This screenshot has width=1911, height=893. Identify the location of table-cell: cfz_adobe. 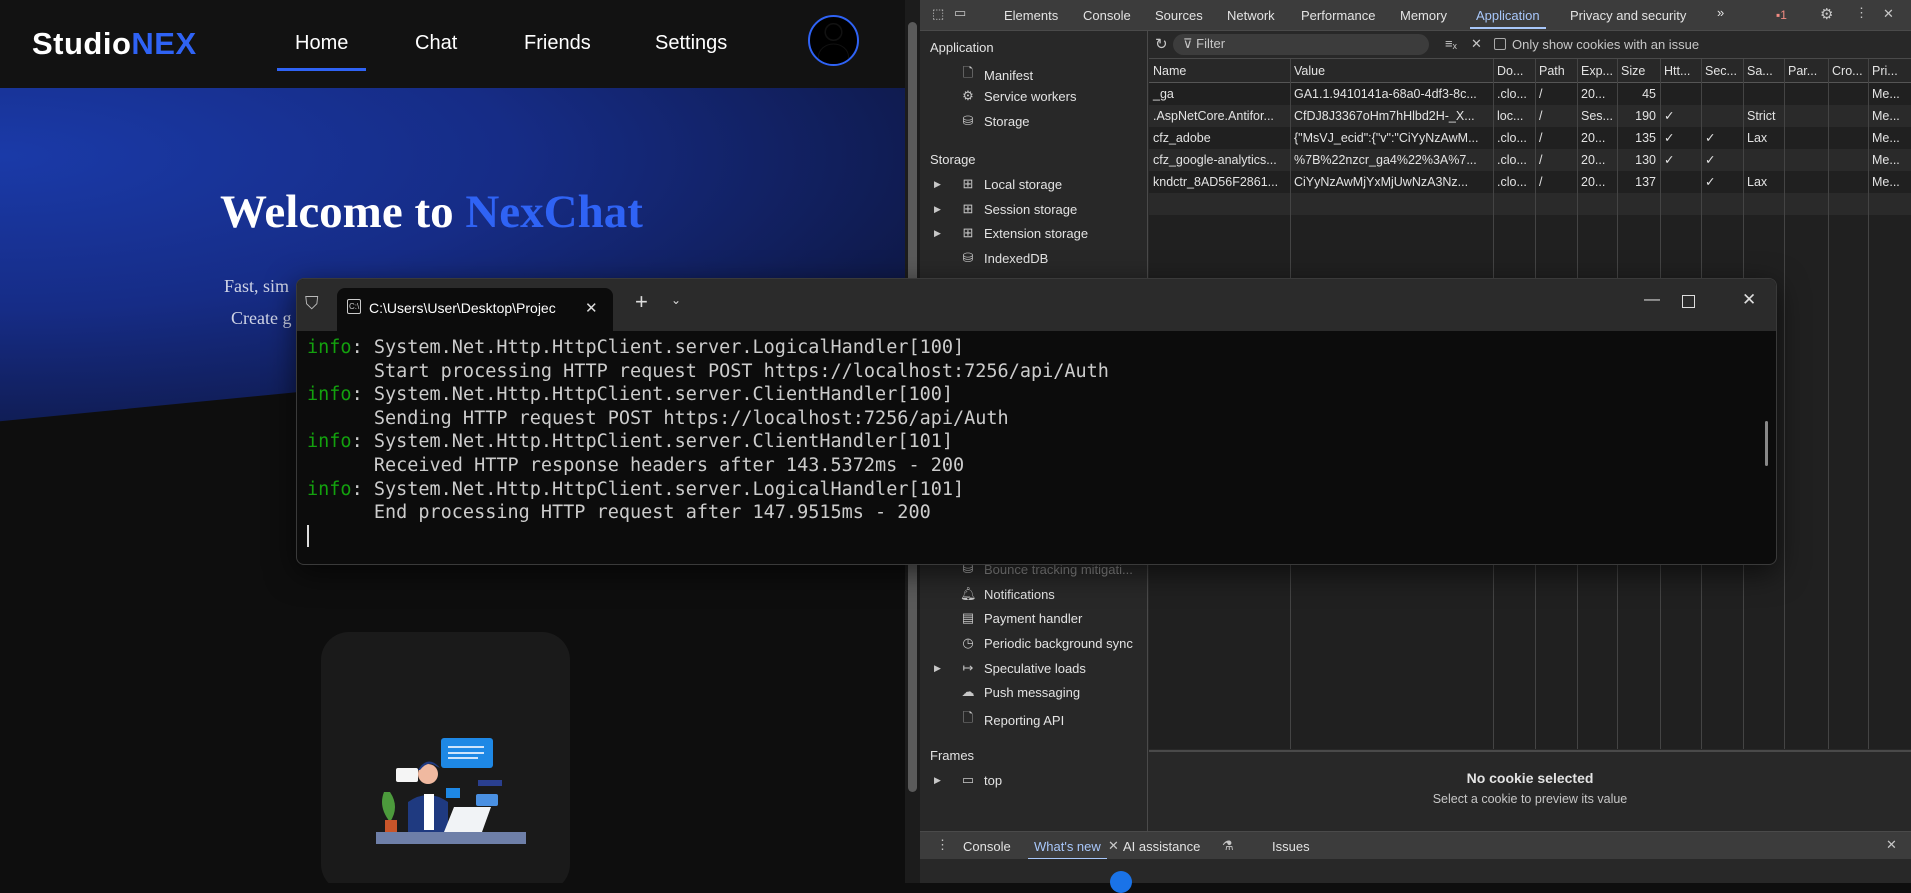
(1182, 138).